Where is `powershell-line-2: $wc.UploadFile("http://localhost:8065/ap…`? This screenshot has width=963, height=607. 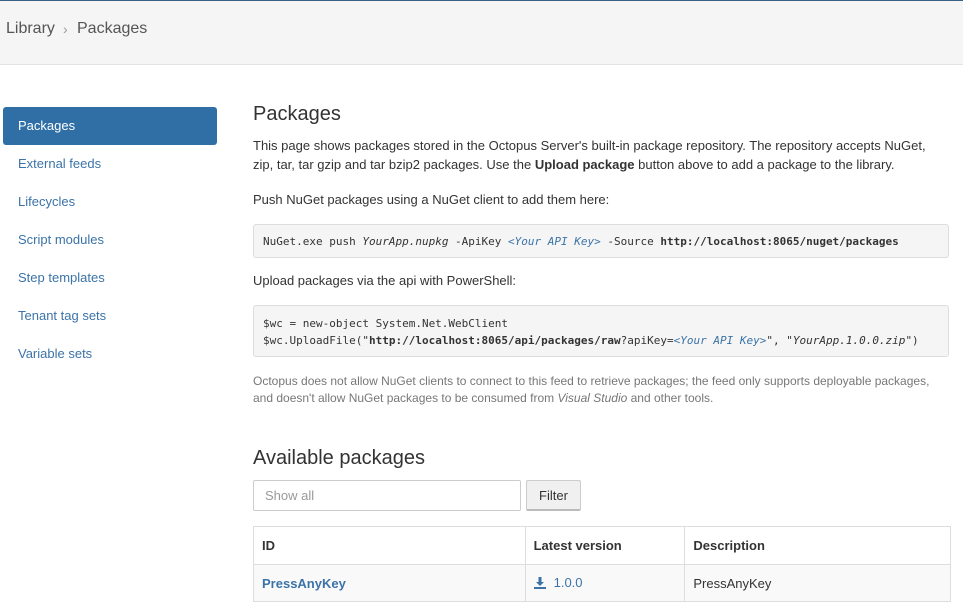
powershell-line-2: $wc.UploadFile("http://localhost:8065/ap… is located at coordinates (591, 340).